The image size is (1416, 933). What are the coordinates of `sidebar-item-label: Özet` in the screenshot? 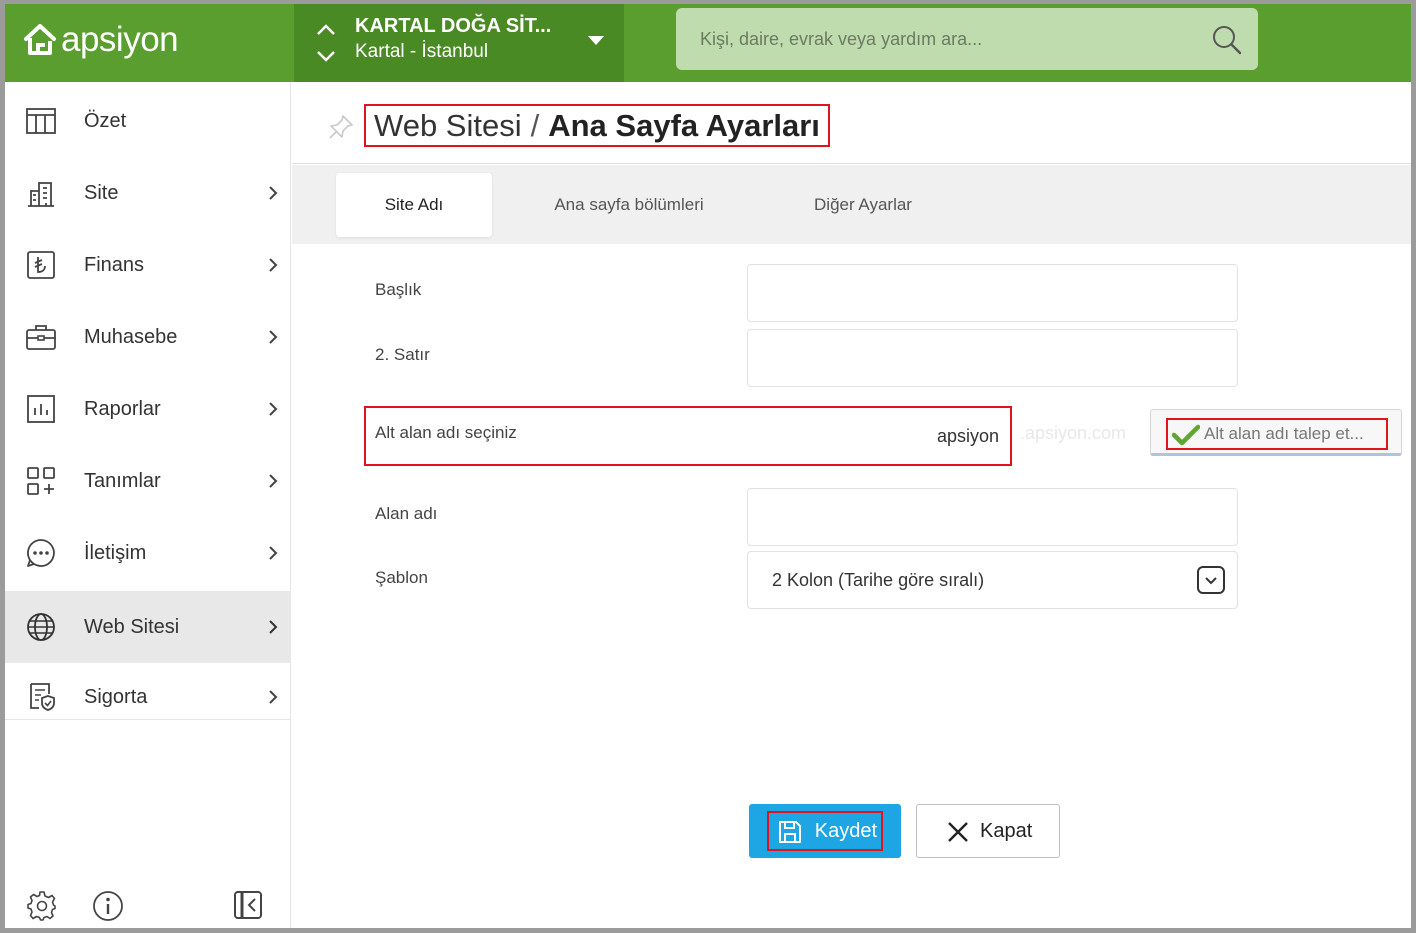 It's located at (105, 120).